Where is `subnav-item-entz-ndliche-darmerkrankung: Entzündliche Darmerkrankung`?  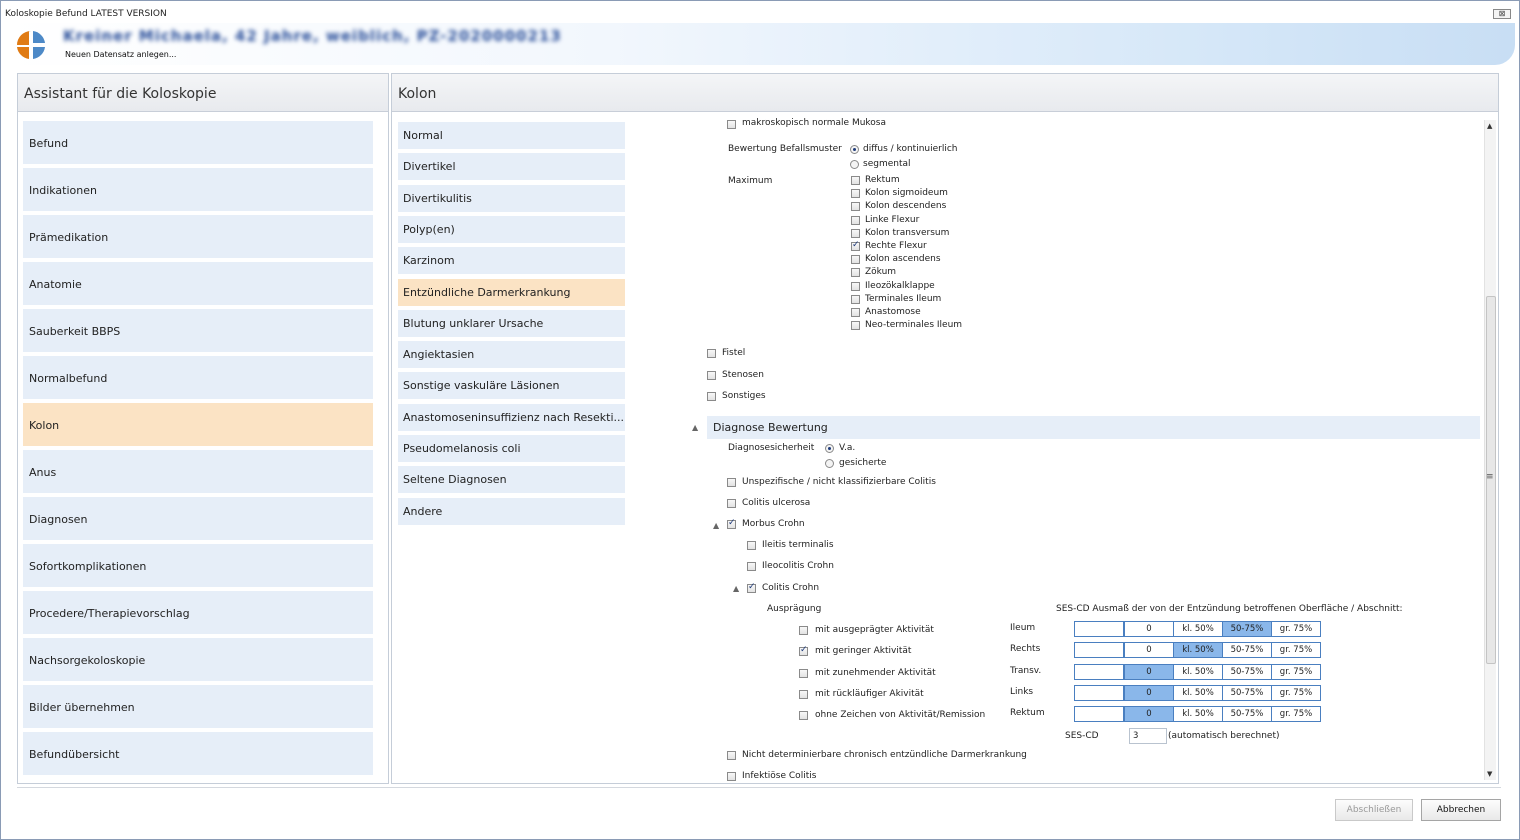
subnav-item-entz-ndliche-darmerkrankung: Entzündliche Darmerkrankung is located at coordinates (511, 292).